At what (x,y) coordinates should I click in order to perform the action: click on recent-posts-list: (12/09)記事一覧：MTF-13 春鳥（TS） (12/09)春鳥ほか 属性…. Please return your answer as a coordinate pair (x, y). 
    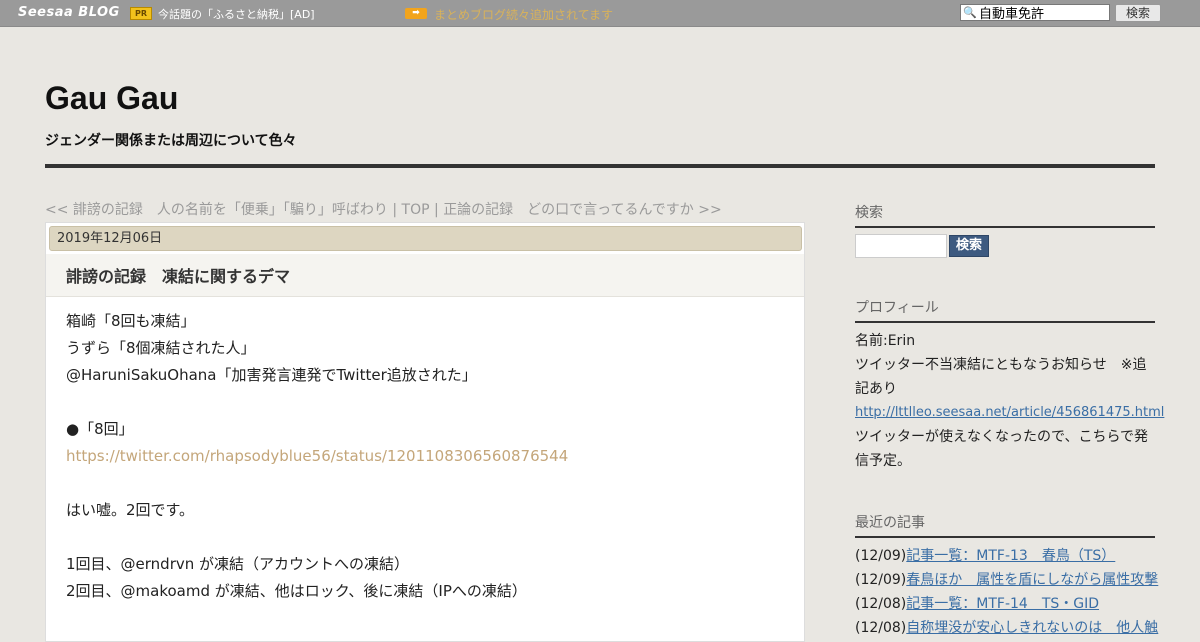
    Looking at the image, I should click on (1010, 592).